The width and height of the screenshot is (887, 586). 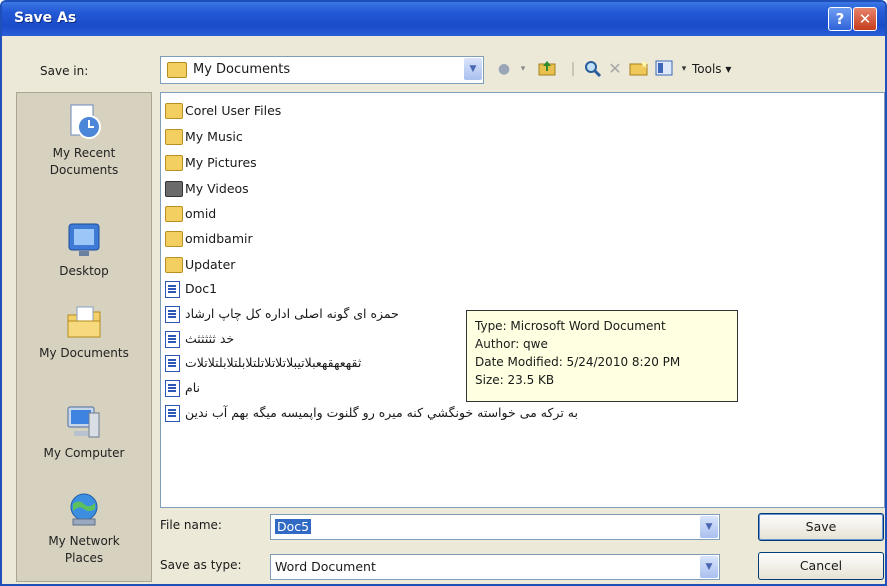 What do you see at coordinates (84, 170) in the screenshot?
I see `place-label: Documents` at bounding box center [84, 170].